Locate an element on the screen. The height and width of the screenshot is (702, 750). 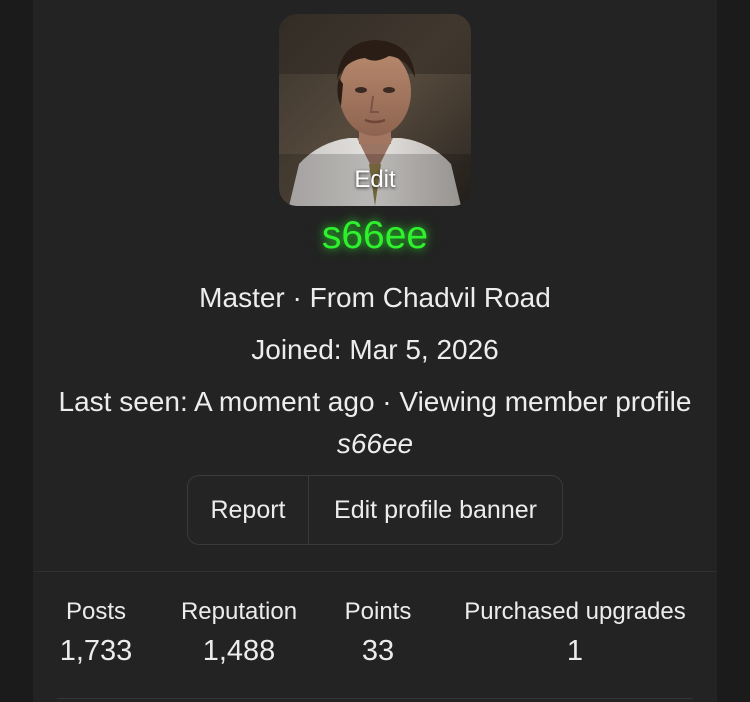
stat-upgrades-label: Purchased upgrades is located at coordinates (575, 611).